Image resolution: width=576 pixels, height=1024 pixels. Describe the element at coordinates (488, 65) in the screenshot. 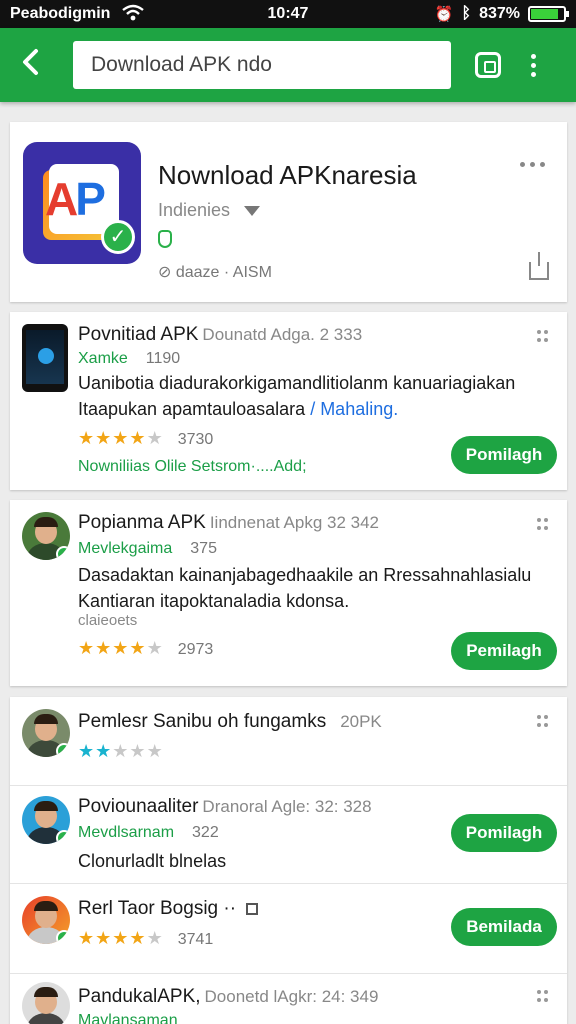

I see `store-icon` at that location.